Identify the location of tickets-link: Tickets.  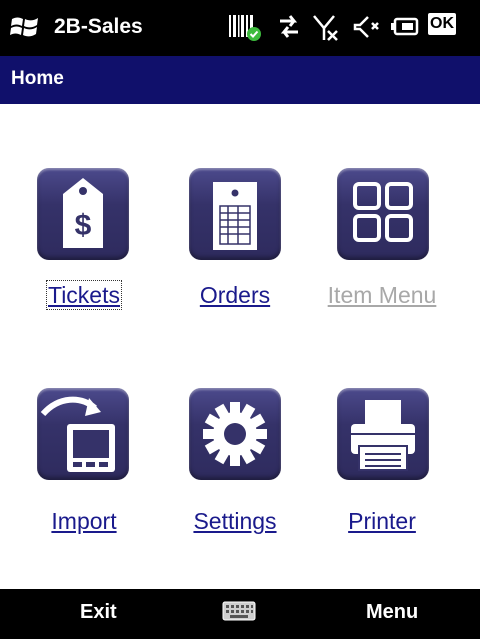
(84, 295).